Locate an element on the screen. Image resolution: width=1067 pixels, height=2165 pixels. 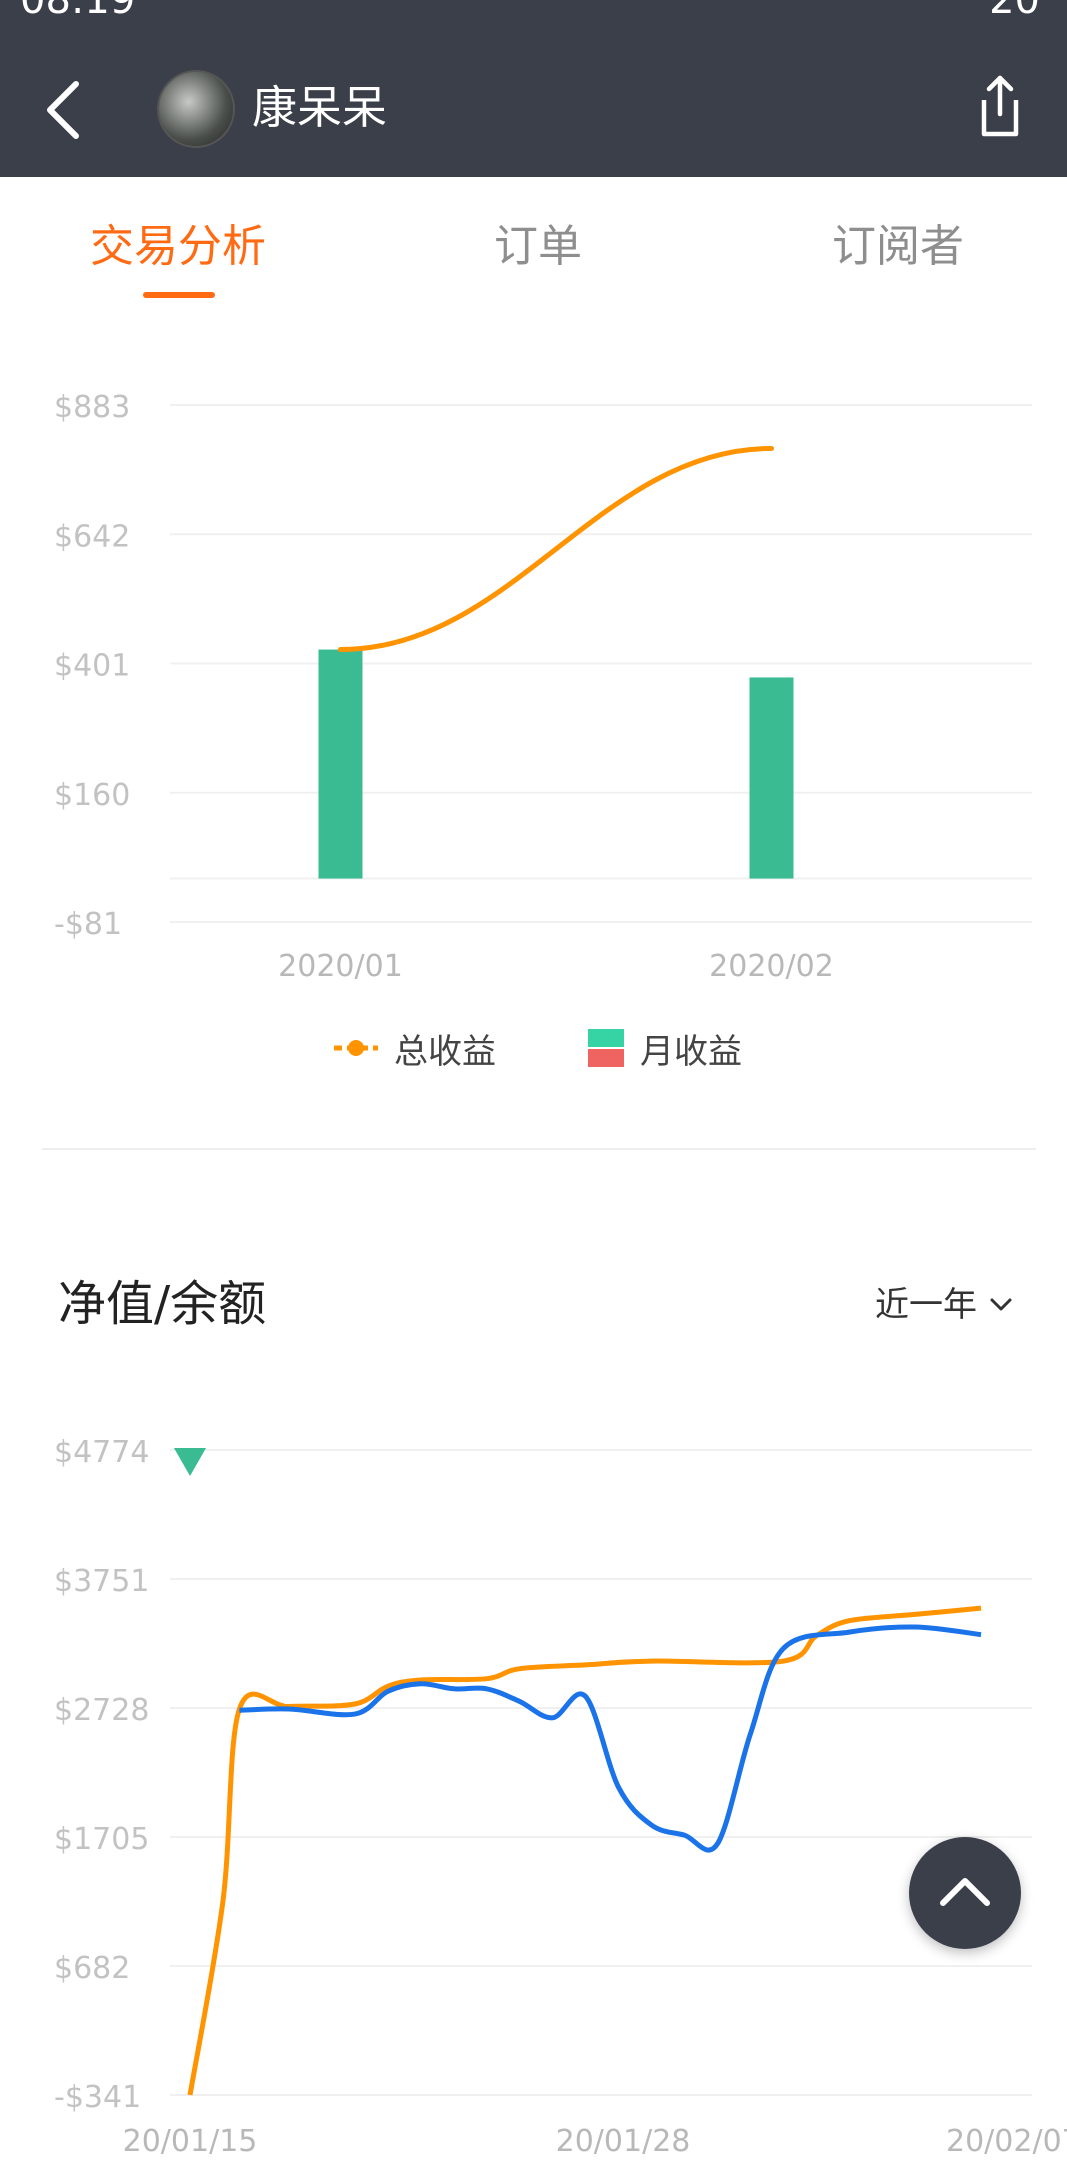
x-tick-label: 2020/02 is located at coordinates (771, 966).